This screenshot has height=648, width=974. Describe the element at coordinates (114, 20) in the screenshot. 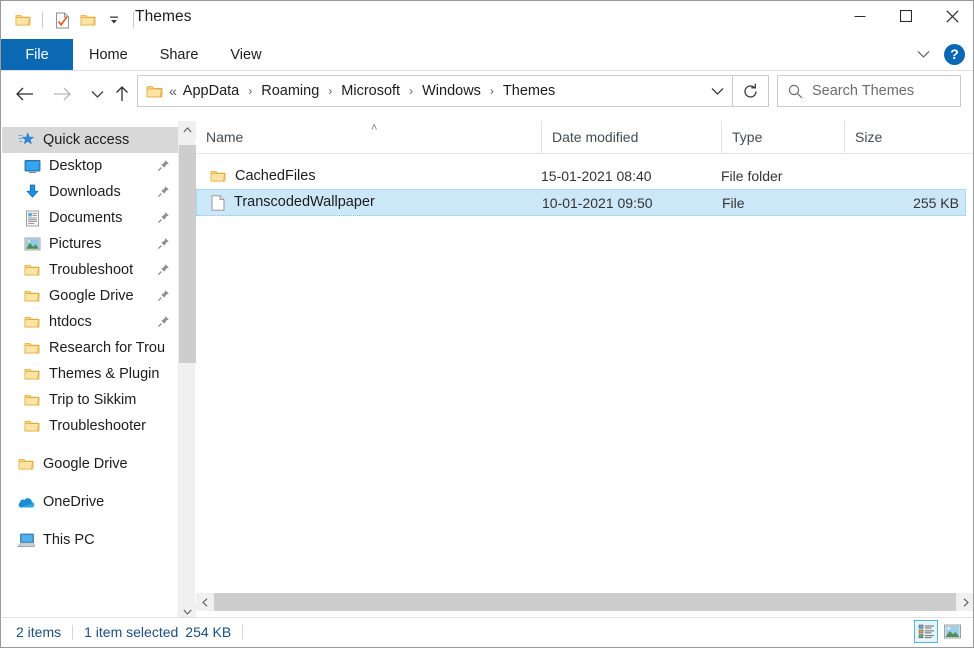

I see `customize-dropdown-icon` at that location.